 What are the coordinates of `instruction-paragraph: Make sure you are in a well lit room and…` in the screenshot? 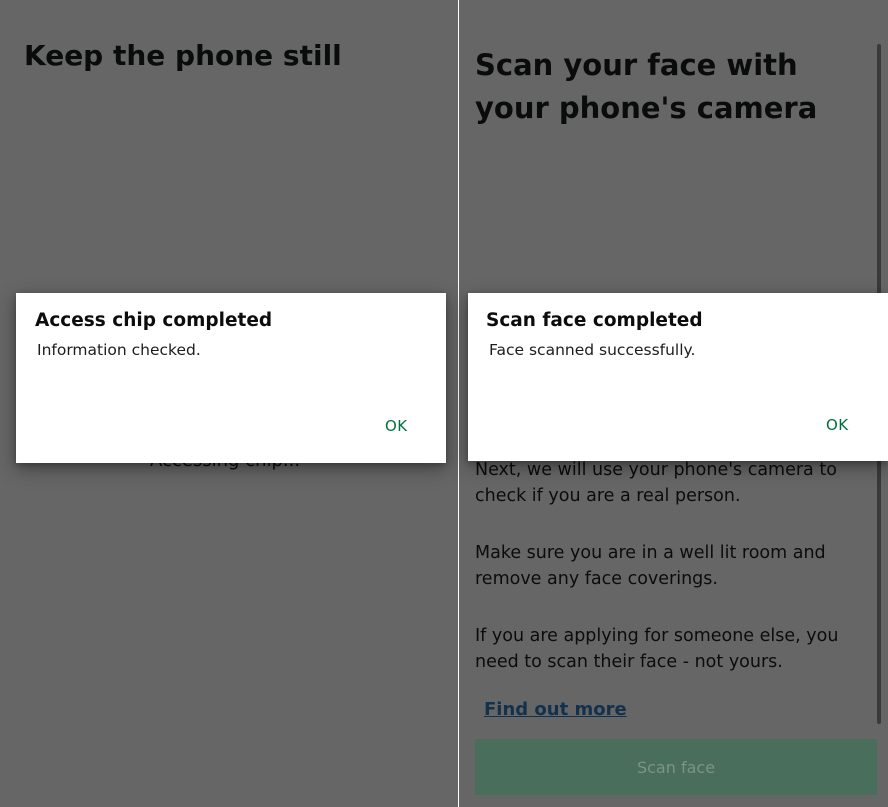 It's located at (650, 566).